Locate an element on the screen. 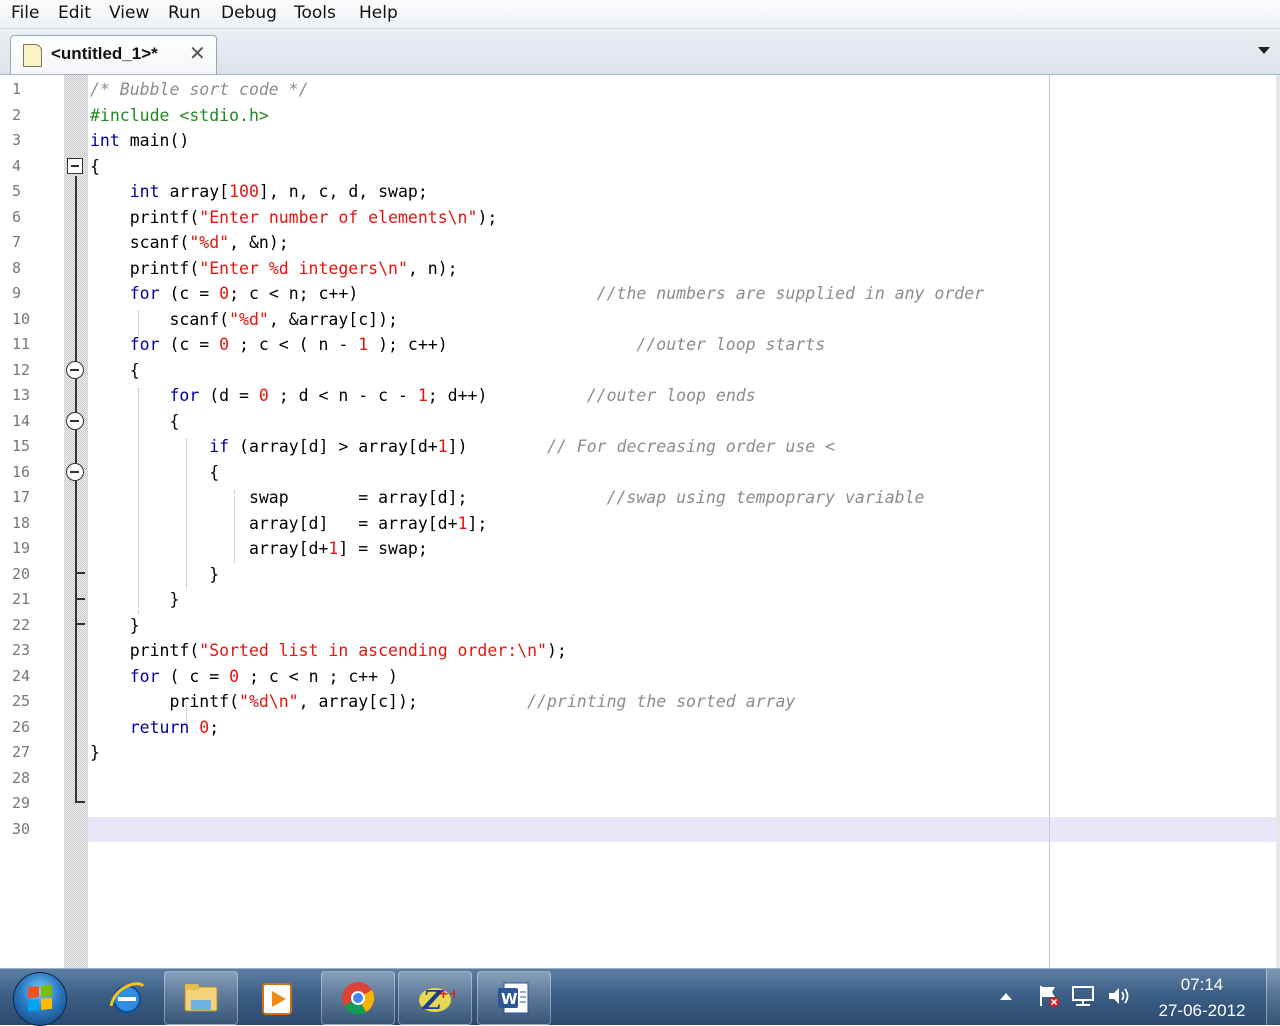 The image size is (1280, 1026). code-token: //swap using tempoprary variable is located at coordinates (765, 497).